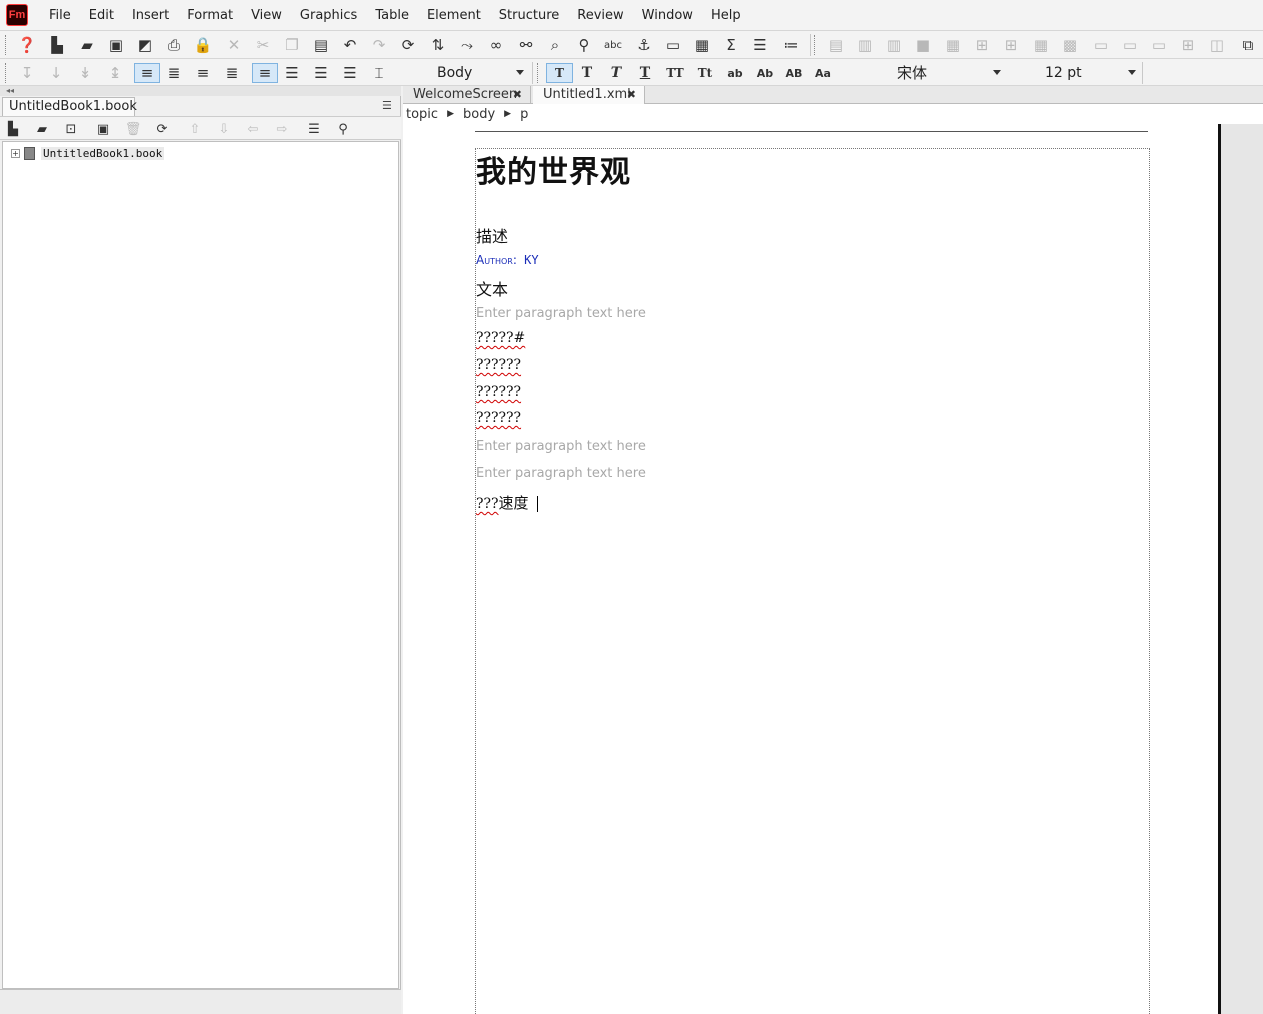  I want to click on search-icon: ⚲, so click(343, 129).